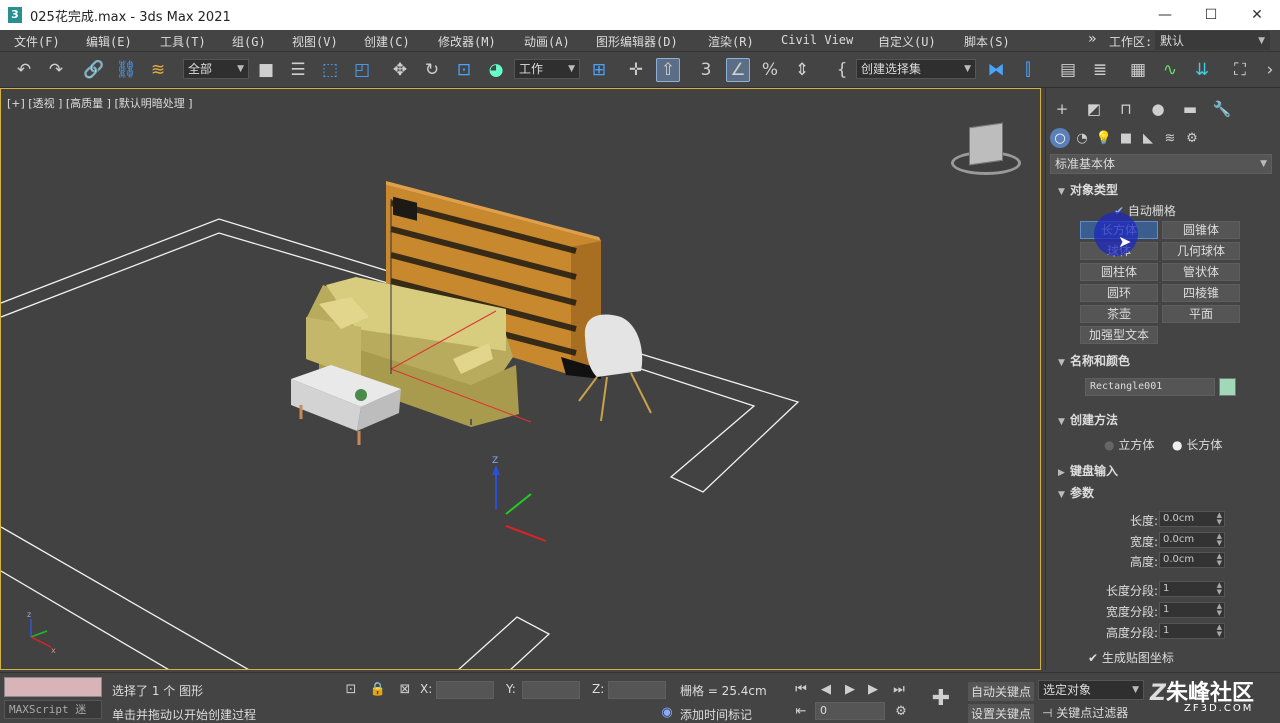  Describe the element at coordinates (873, 689) in the screenshot. I see `next-frame-icon: ▶` at that location.